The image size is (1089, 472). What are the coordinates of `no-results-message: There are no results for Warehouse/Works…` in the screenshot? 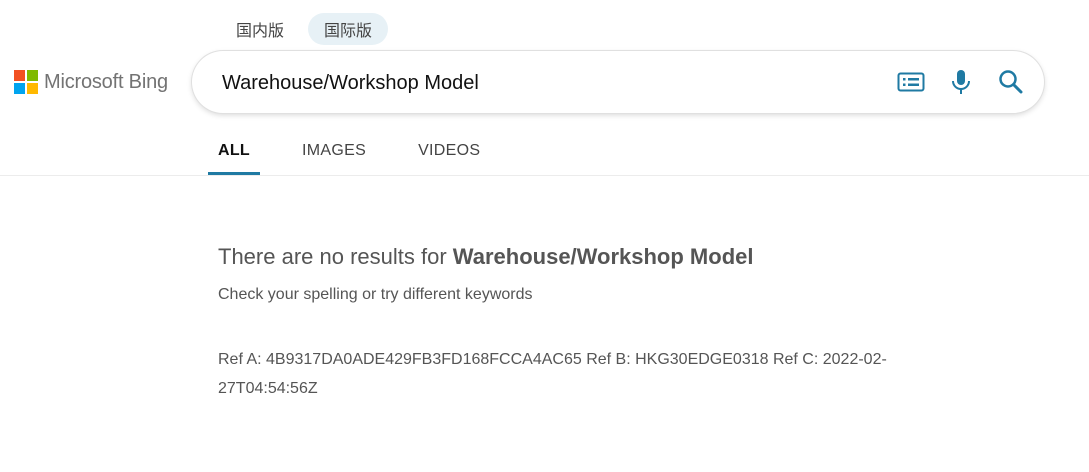 It's located at (485, 257).